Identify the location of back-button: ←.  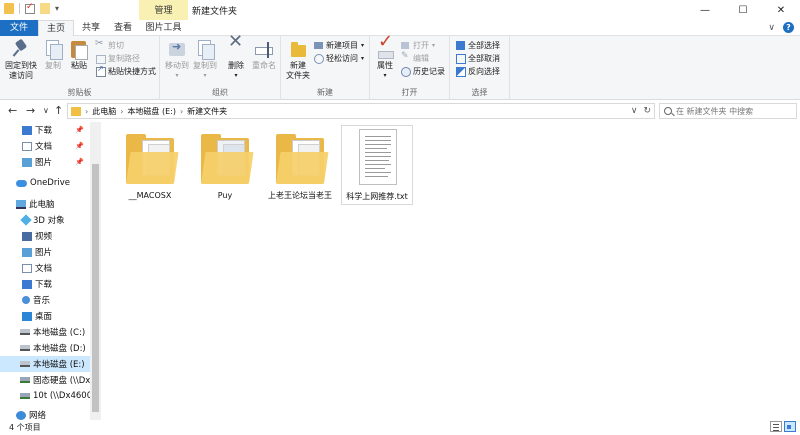
(12, 110).